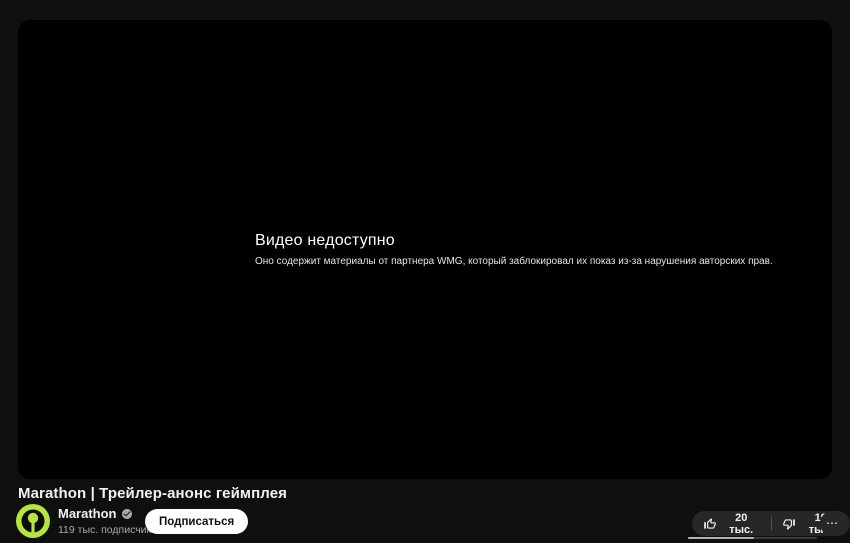  Describe the element at coordinates (197, 521) in the screenshot. I see `subscribe-button: Подписаться` at that location.